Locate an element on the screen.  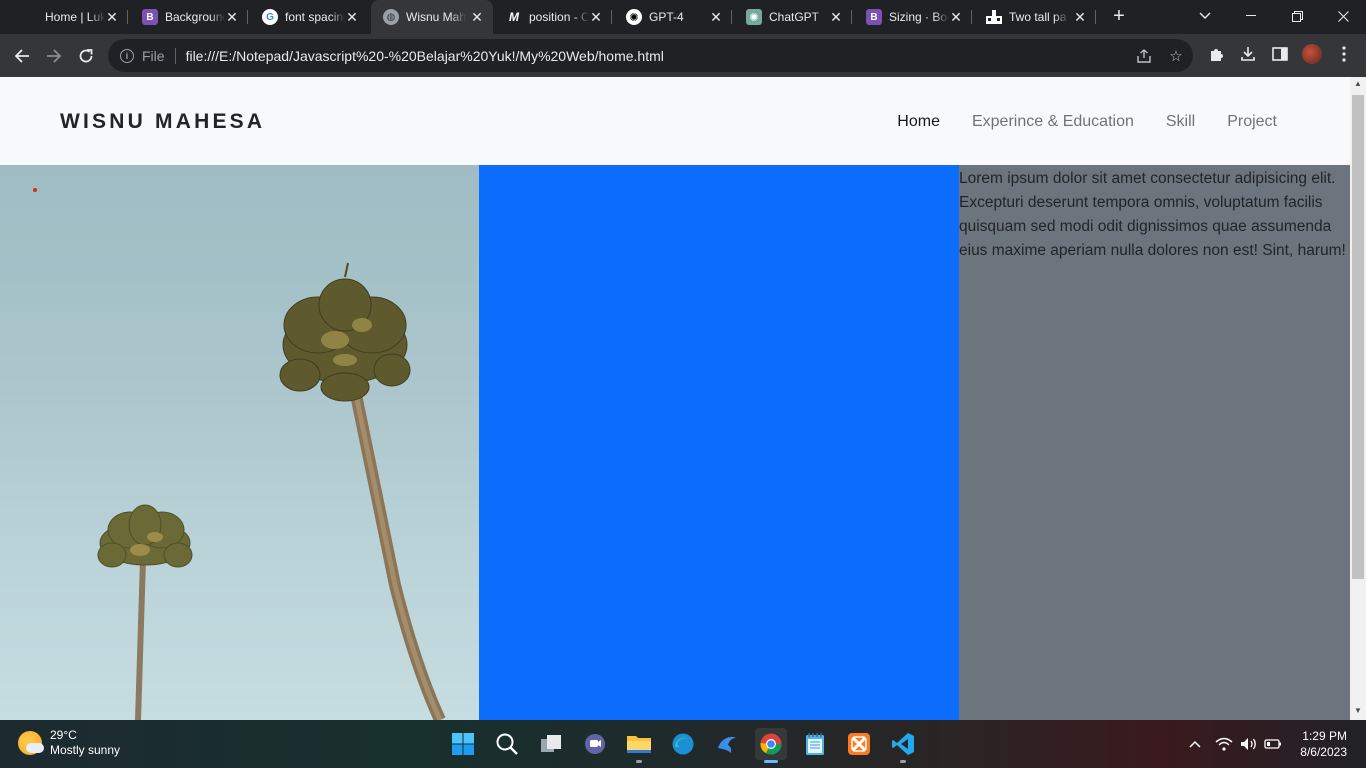
star-icon: ☆ is located at coordinates (1176, 56).